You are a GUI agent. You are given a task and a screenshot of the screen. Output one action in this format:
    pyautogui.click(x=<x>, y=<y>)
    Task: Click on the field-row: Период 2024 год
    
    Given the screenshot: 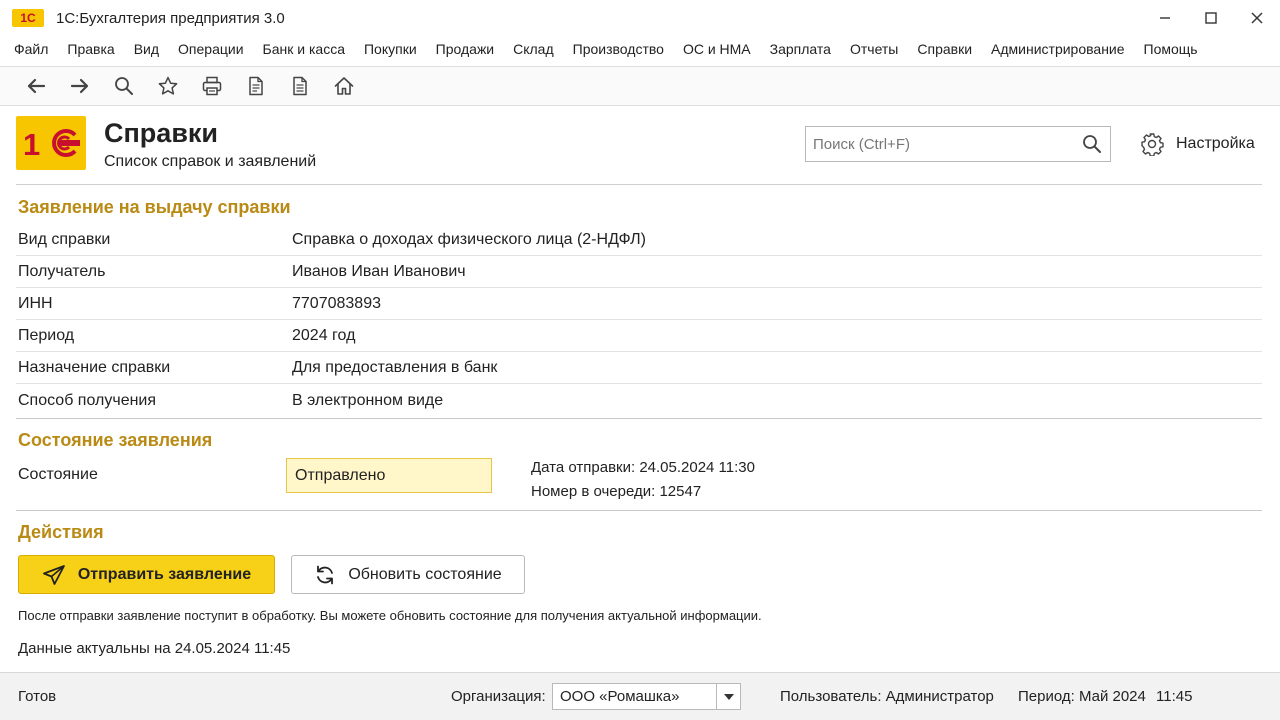 What is the action you would take?
    pyautogui.click(x=639, y=336)
    